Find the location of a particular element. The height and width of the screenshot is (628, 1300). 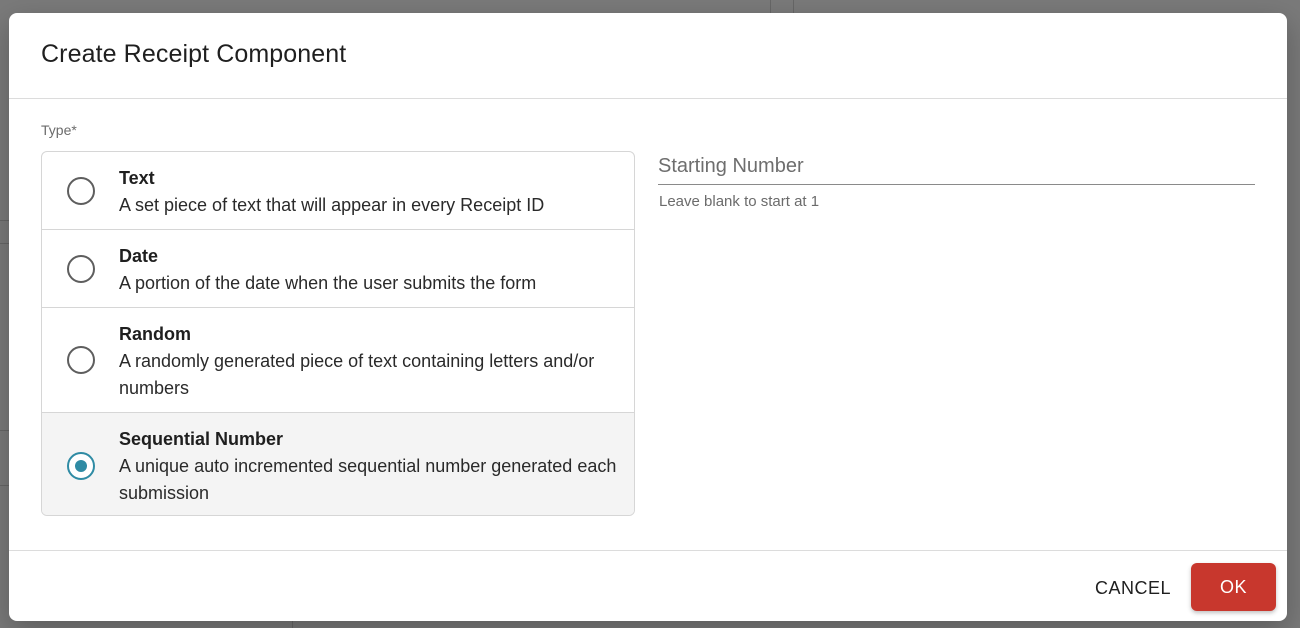

option-title: Date is located at coordinates (139, 256).